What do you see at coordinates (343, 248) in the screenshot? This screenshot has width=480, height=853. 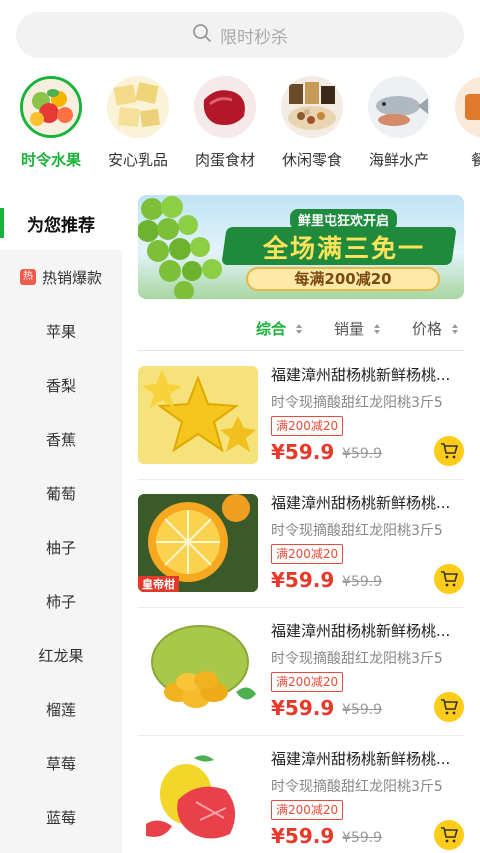 I see `banner-title: 全场满三免一` at bounding box center [343, 248].